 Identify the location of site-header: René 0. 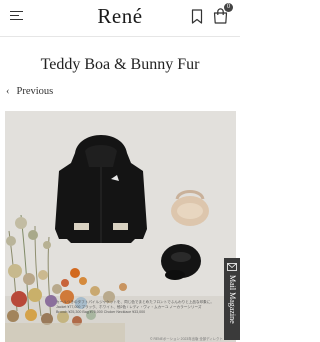
(120, 17).